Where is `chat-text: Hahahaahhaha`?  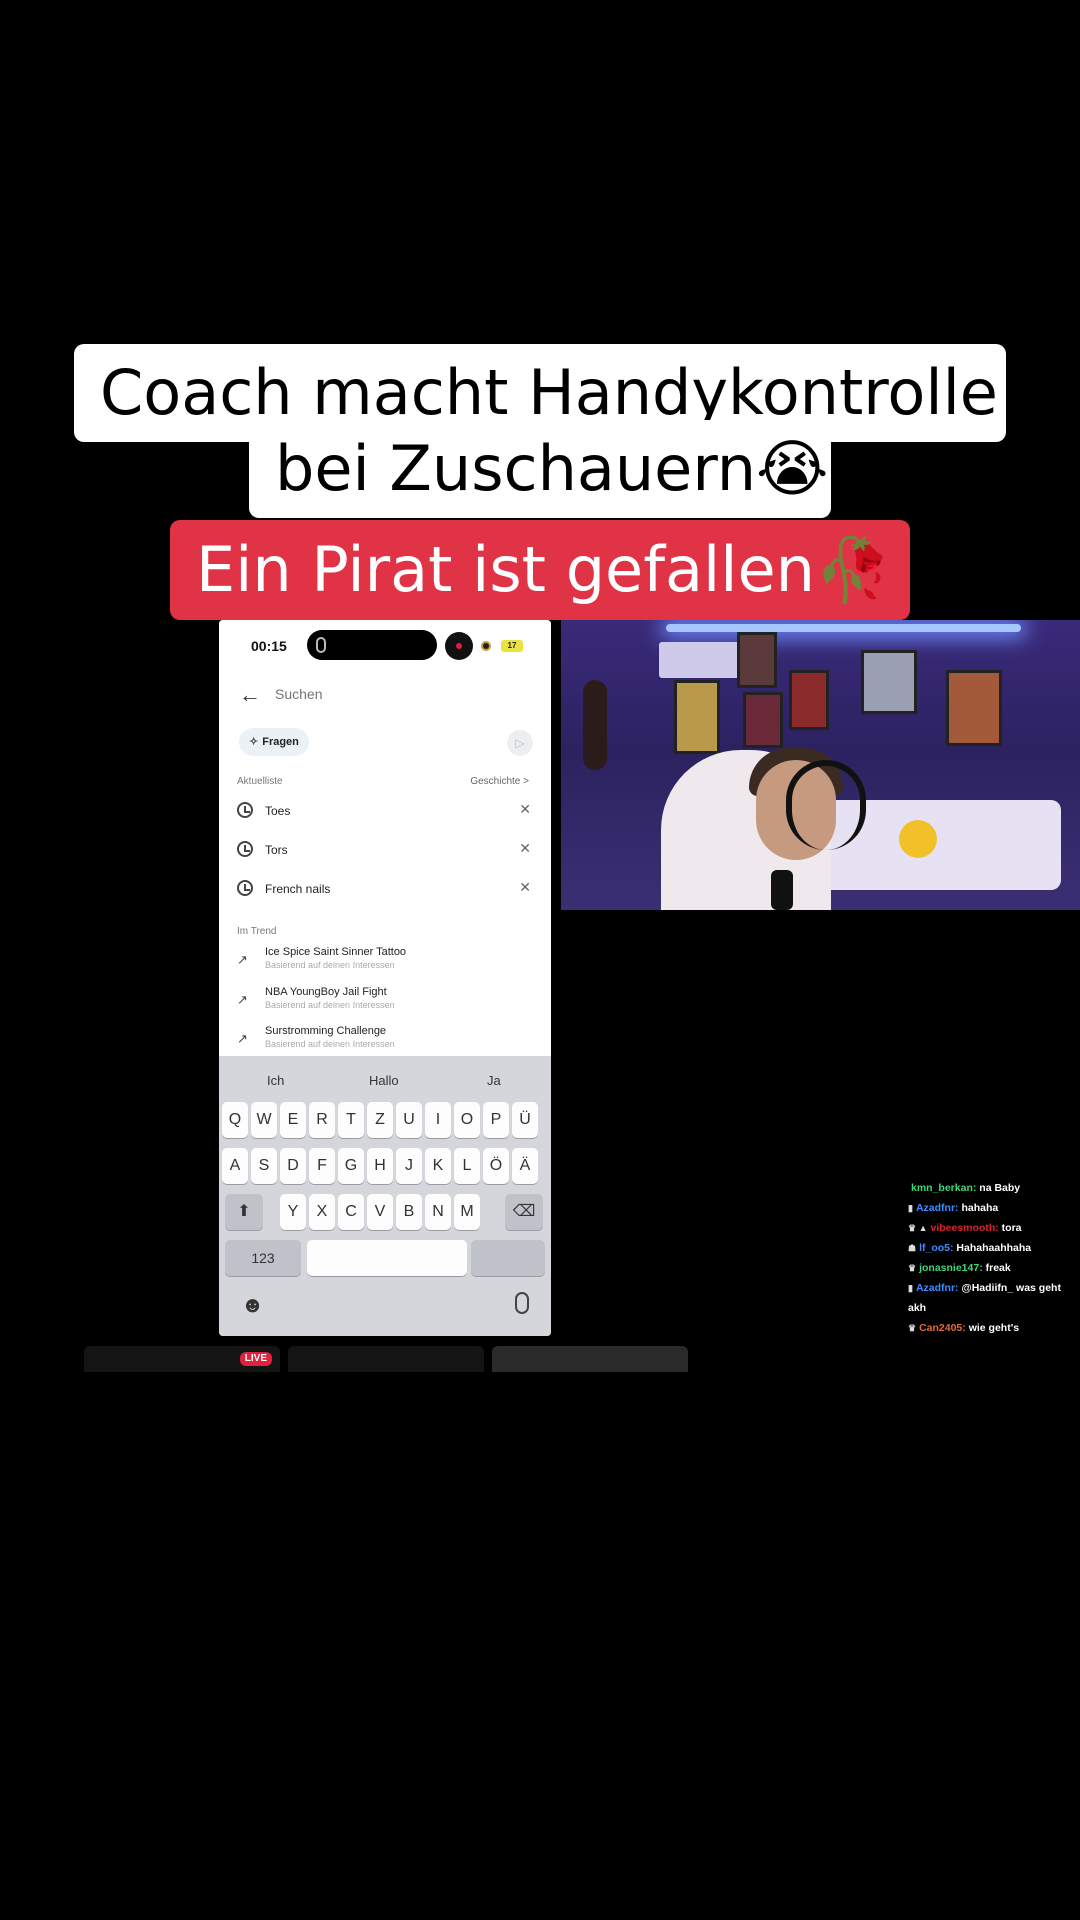 chat-text: Hahahaahhaha is located at coordinates (994, 1248).